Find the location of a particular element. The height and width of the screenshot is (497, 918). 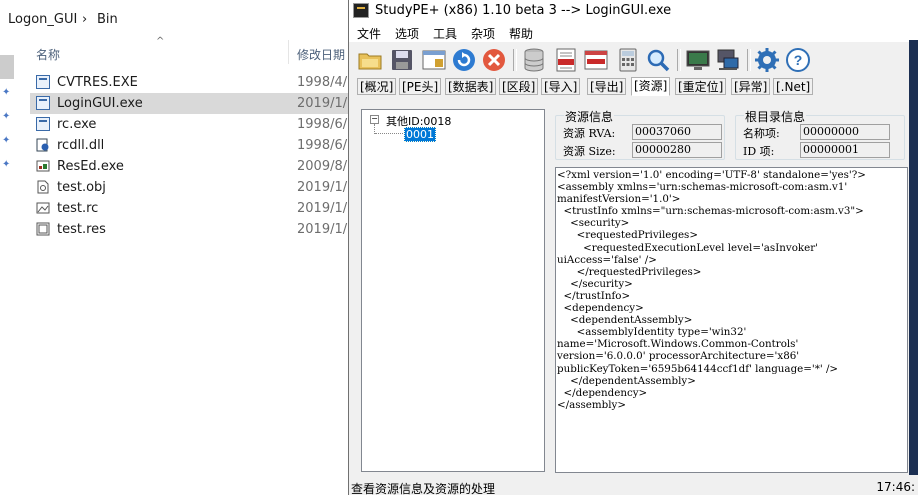

app-icon is located at coordinates (361, 10).